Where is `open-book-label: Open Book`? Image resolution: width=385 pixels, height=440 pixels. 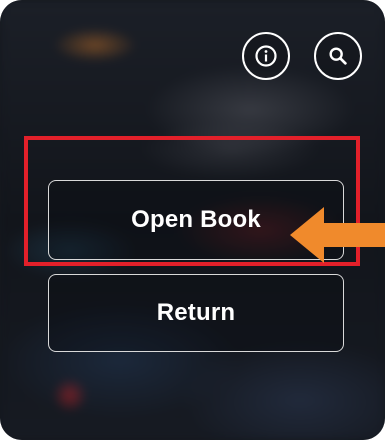
open-book-label: Open Book is located at coordinates (196, 219).